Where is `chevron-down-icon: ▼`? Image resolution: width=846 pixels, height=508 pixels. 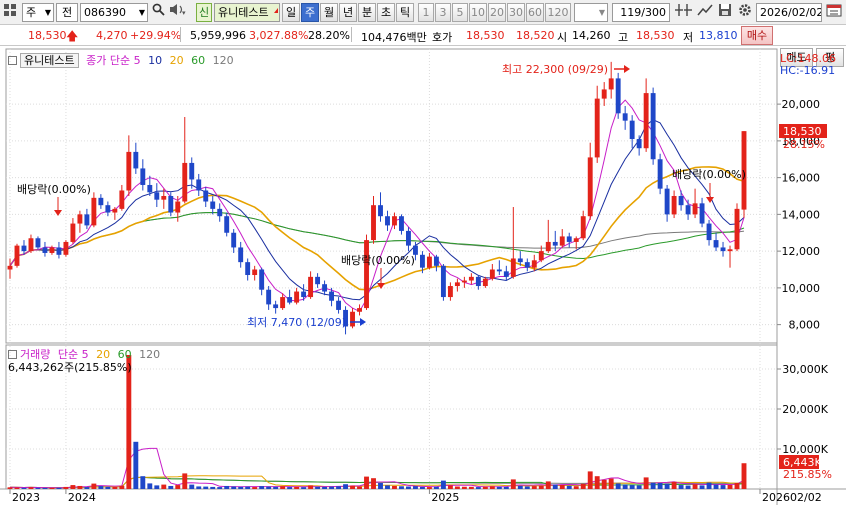
chevron-down-icon: ▼ is located at coordinates (47, 12).